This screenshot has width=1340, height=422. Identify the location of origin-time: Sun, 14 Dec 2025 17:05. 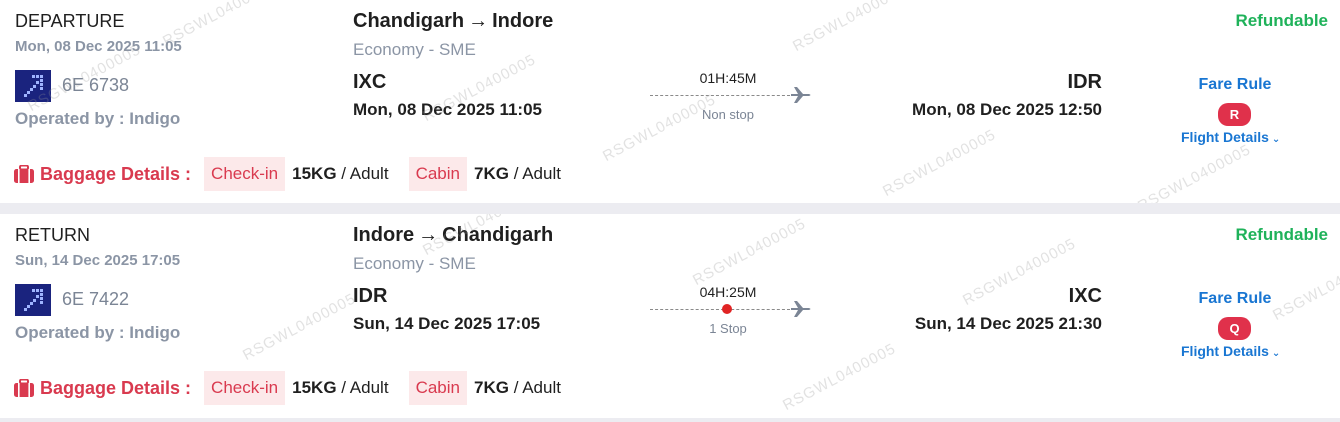
(447, 323).